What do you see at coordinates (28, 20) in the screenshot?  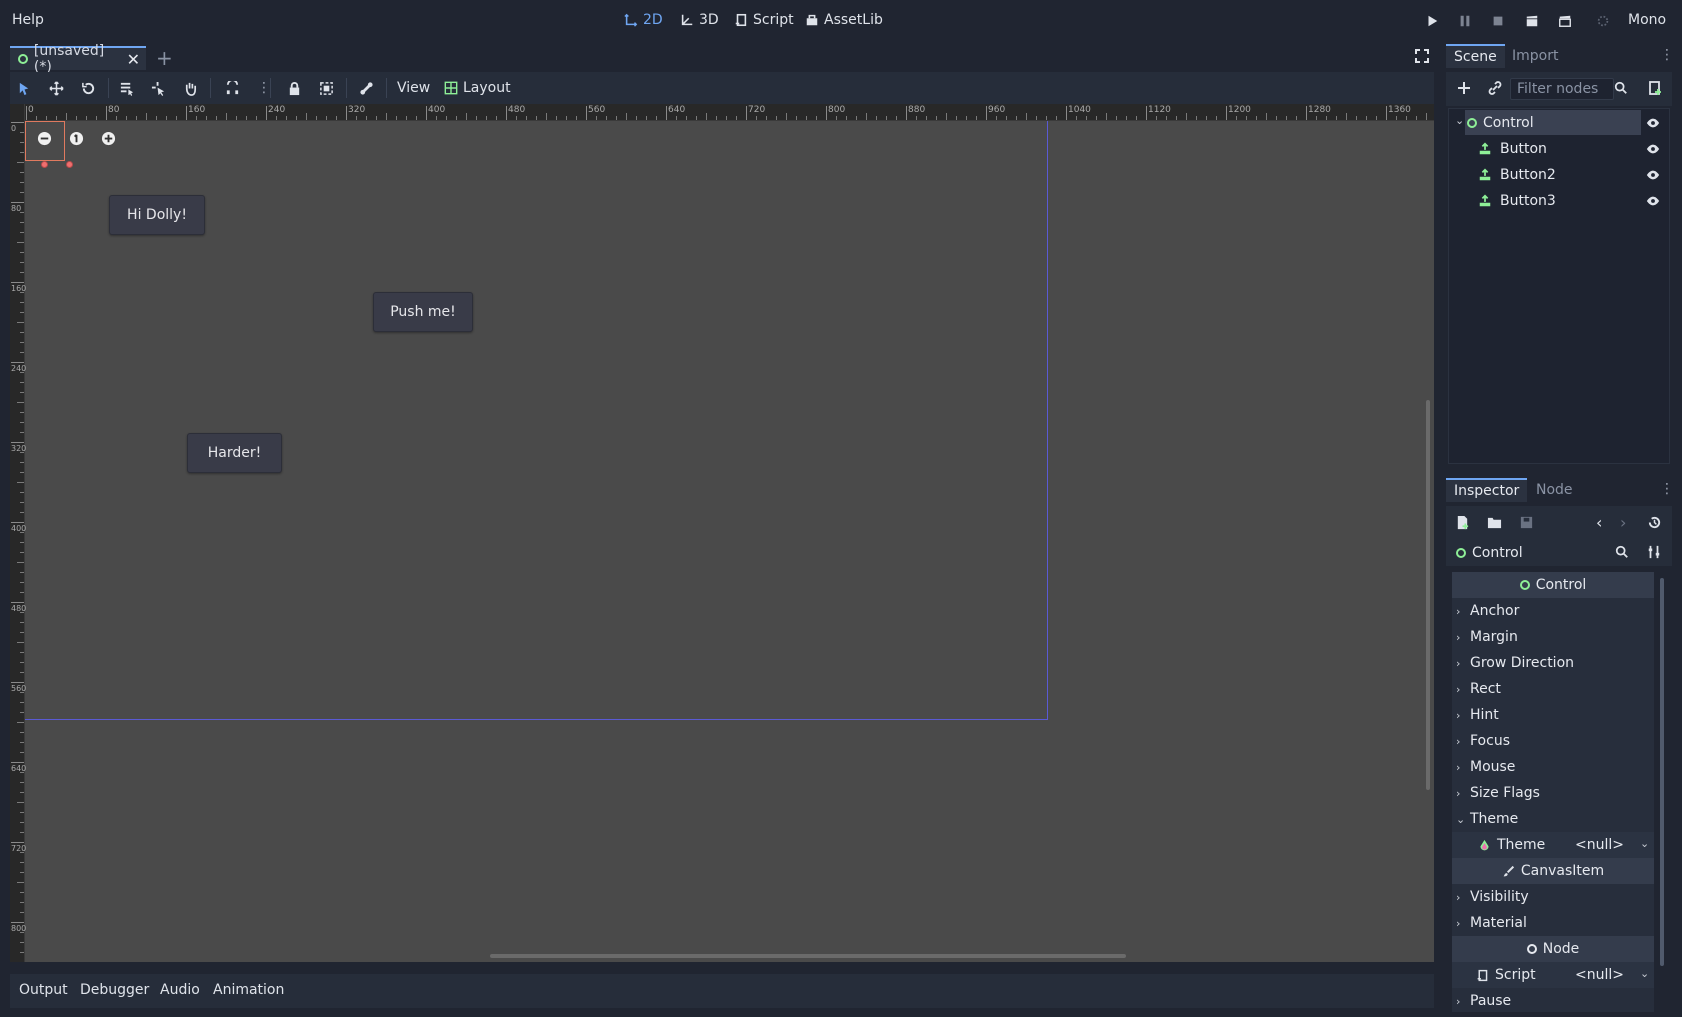 I see `menu-help: Help` at bounding box center [28, 20].